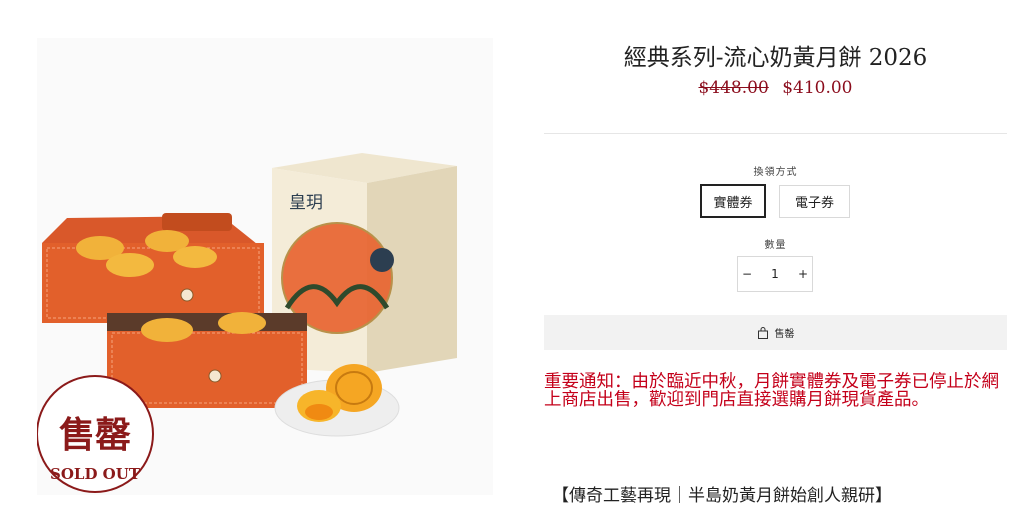 The width and height of the screenshot is (1024, 506). I want to click on quantity-input, so click(775, 274).